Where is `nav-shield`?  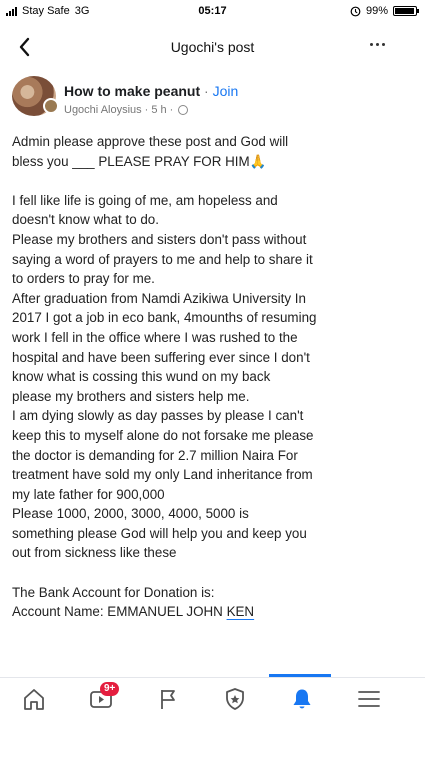 nav-shield is located at coordinates (235, 701).